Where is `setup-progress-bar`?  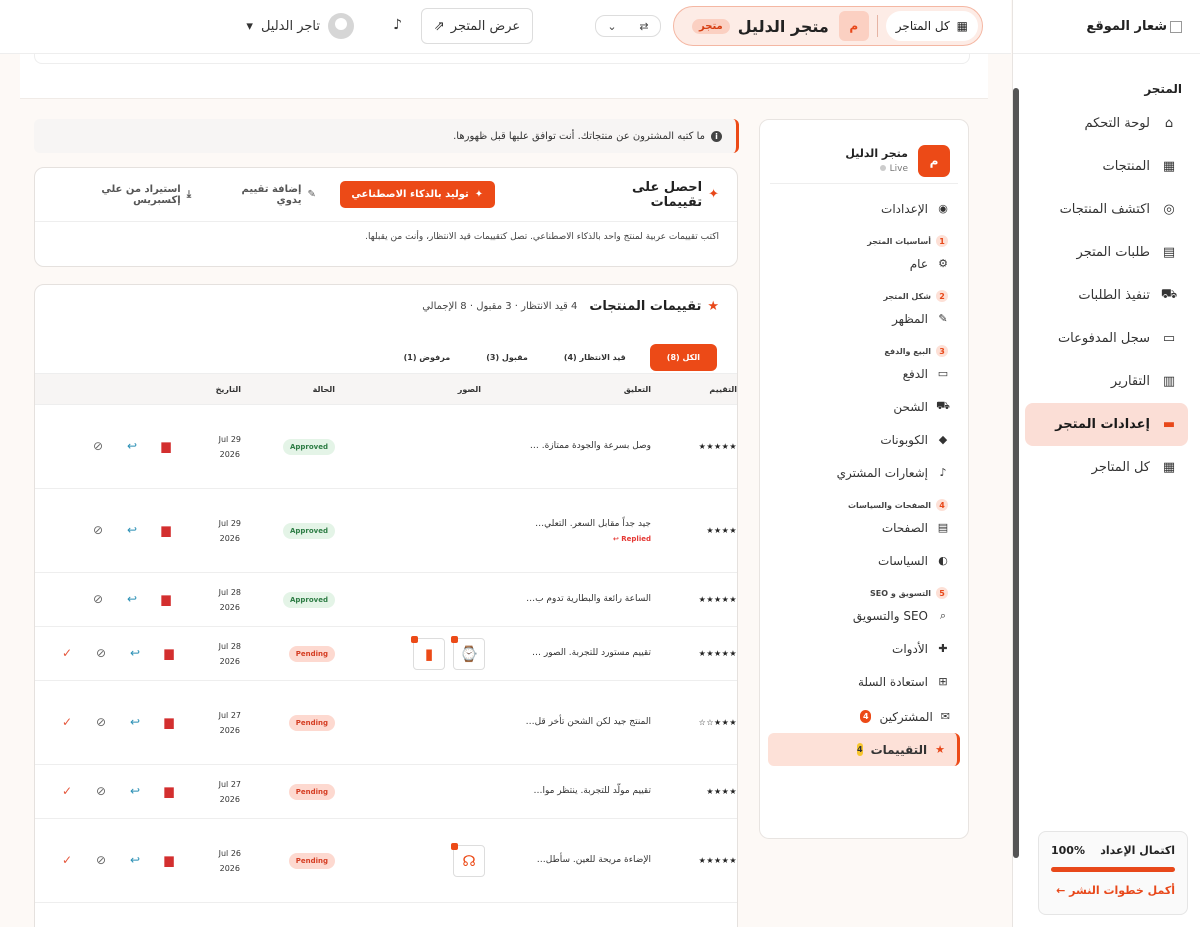
setup-progress-bar is located at coordinates (1113, 869).